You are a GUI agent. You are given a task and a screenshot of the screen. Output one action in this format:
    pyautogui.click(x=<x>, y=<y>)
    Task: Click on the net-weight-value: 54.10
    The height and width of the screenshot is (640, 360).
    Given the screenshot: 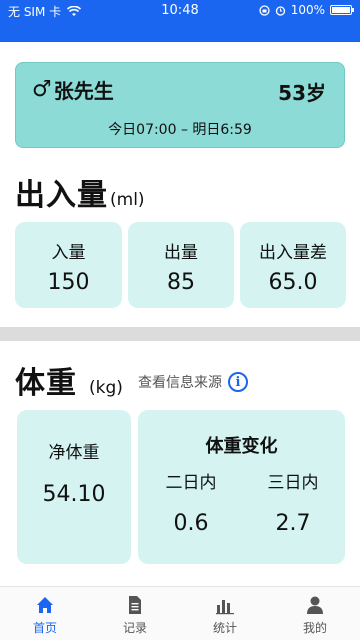 What is the action you would take?
    pyautogui.click(x=74, y=494)
    